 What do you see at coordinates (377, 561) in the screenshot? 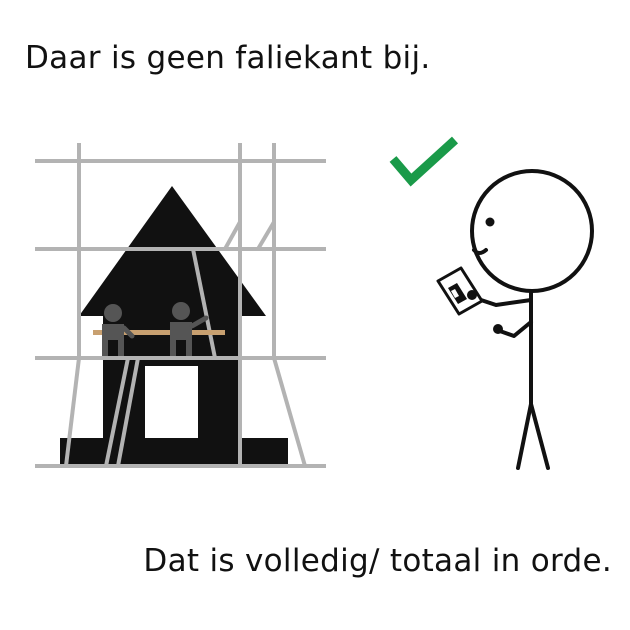
I see `bottom-caption: Dat is volledig/ totaal in orde.` at bounding box center [377, 561].